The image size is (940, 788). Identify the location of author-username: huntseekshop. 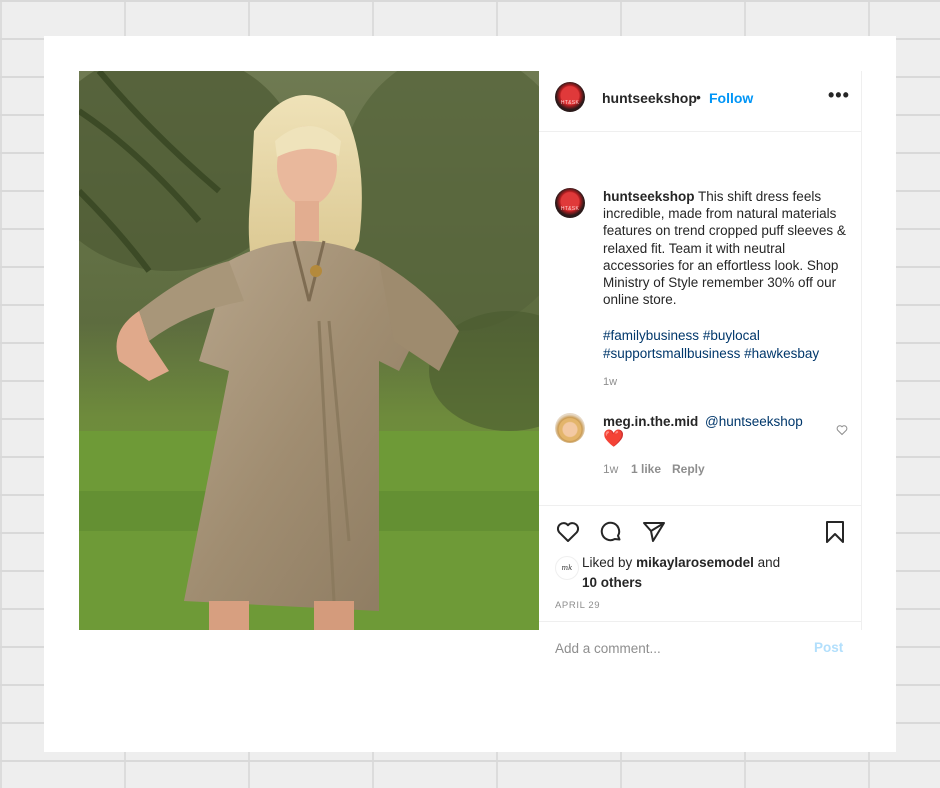
(649, 98).